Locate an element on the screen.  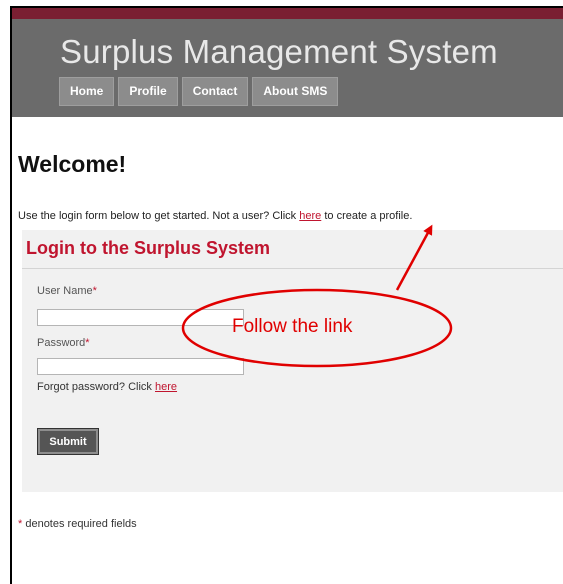
callout-text: Follow the link is located at coordinates (292, 326).